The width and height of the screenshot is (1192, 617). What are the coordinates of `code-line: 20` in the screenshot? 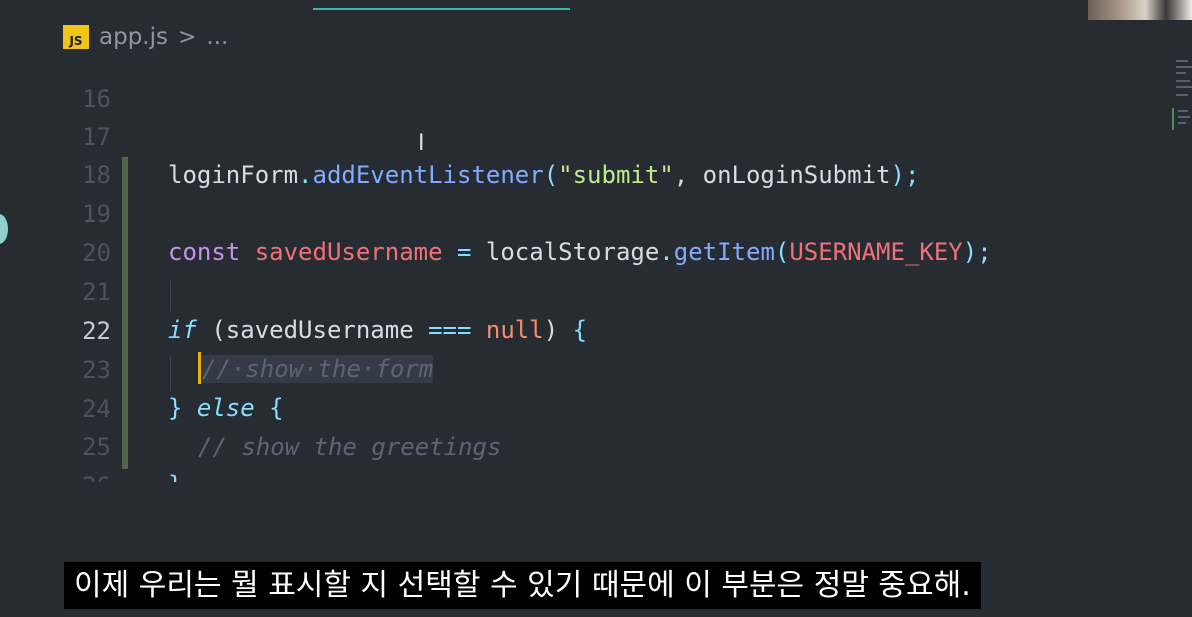 It's located at (580, 231).